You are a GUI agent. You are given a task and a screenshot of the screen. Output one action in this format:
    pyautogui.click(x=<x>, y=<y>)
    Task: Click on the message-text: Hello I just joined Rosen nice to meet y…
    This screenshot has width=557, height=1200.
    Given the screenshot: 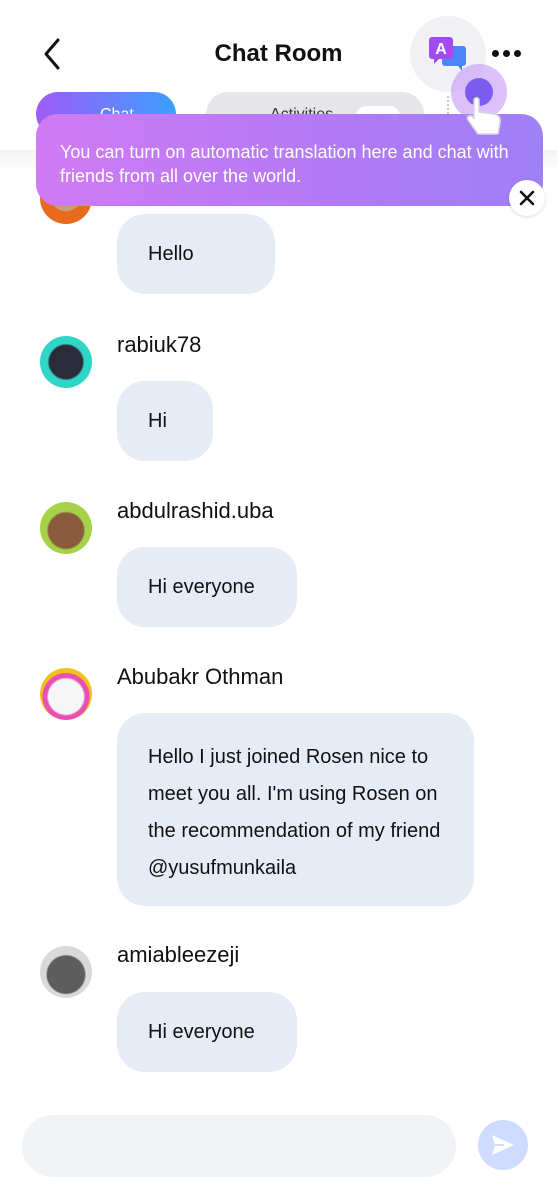 What is the action you would take?
    pyautogui.click(x=294, y=812)
    